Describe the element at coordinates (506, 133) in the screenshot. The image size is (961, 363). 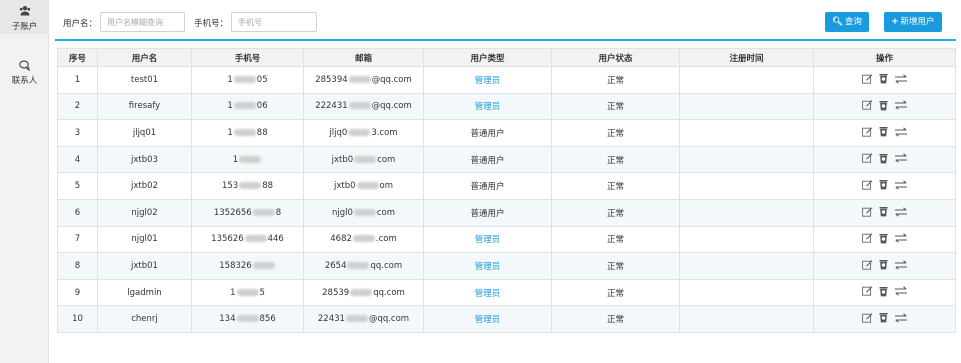
I see `table-row: 3 jljq01 1 88 jljq0 3.com 普通用户 正常` at that location.